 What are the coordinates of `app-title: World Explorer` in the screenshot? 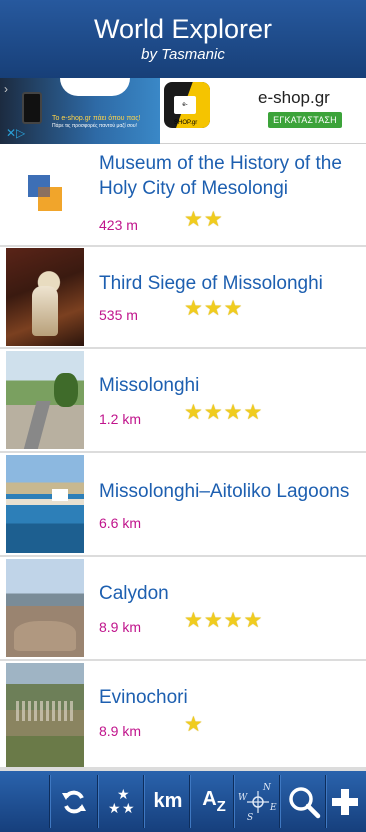 It's located at (183, 29).